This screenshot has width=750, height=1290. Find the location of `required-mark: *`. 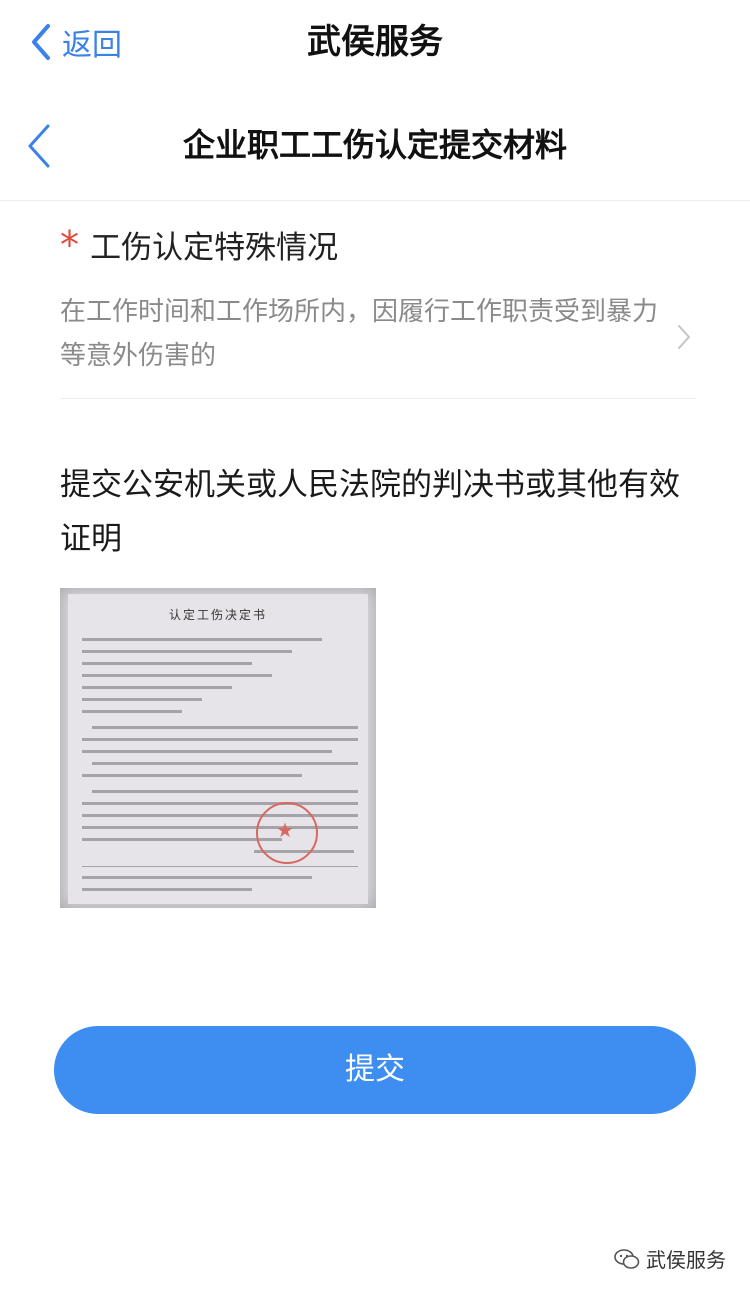

required-mark: * is located at coordinates (69, 244).